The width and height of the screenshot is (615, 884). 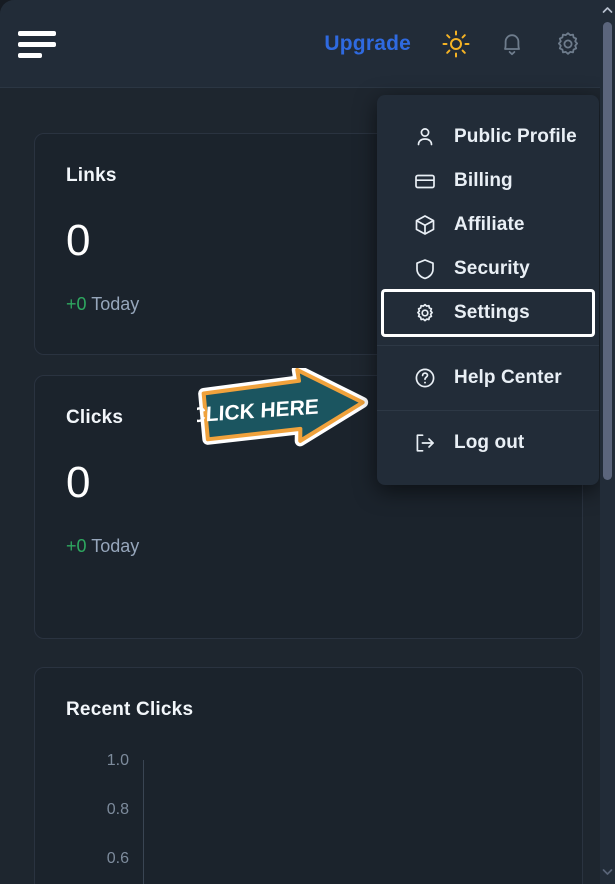 I want to click on clicks-card-value: 0, so click(x=78, y=482).